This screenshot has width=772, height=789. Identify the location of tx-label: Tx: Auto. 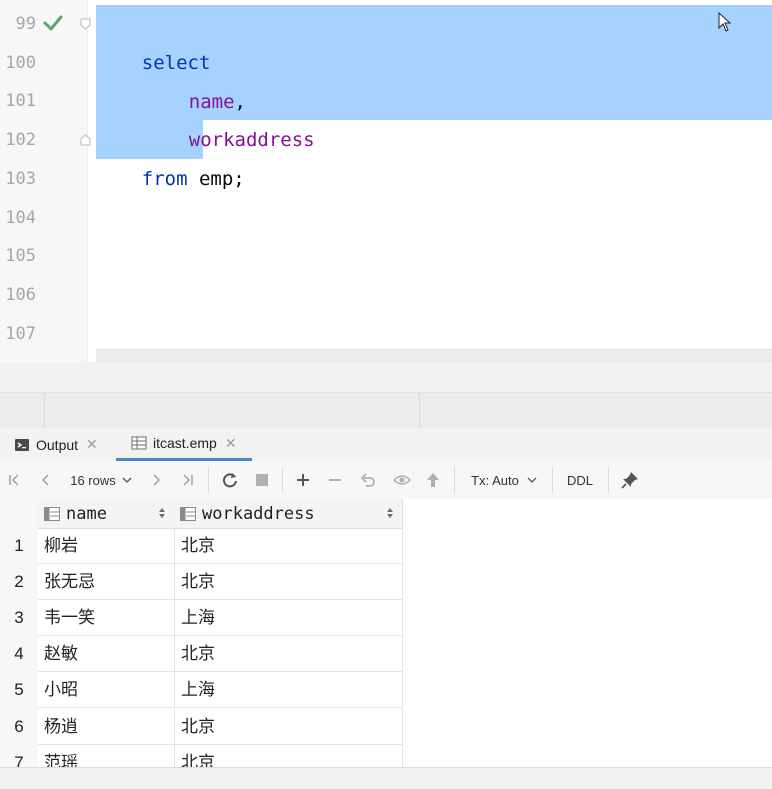
(495, 480).